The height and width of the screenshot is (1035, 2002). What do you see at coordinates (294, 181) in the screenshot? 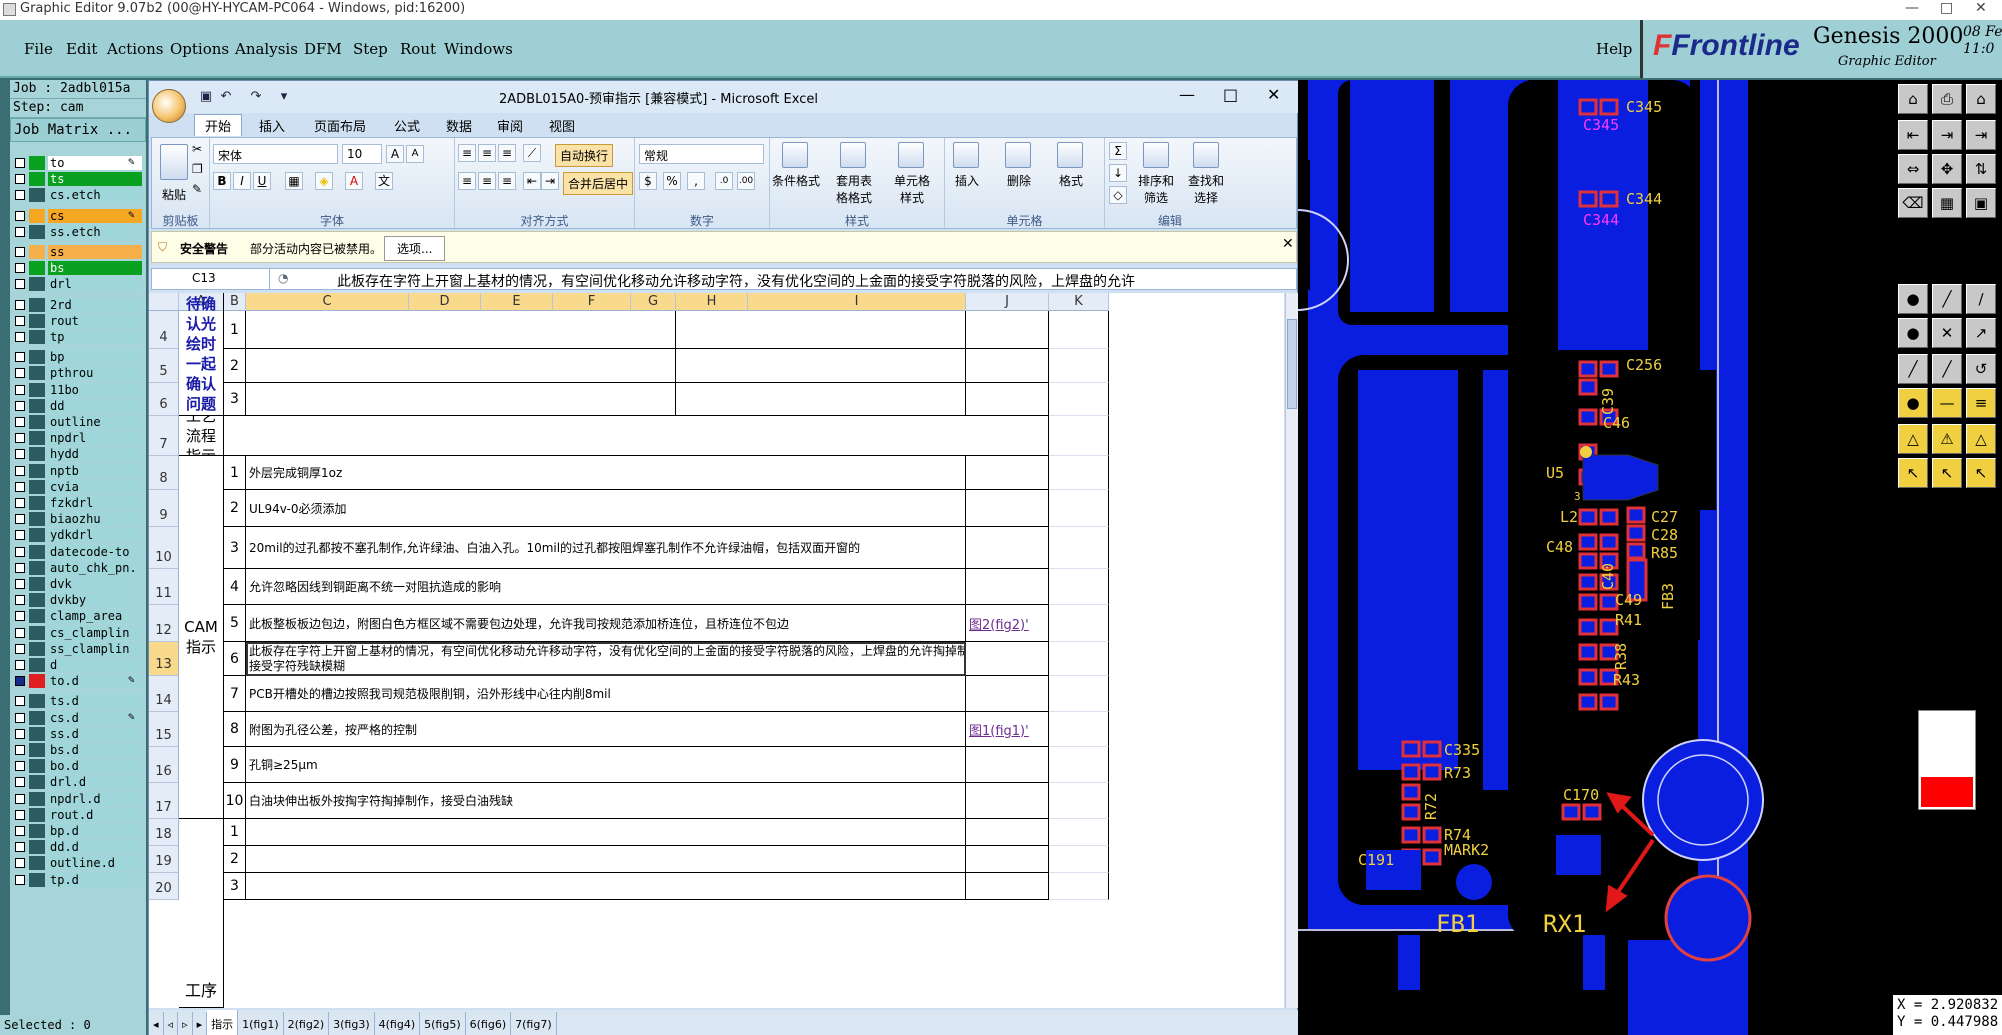
I see `borders-icon: ▦` at bounding box center [294, 181].